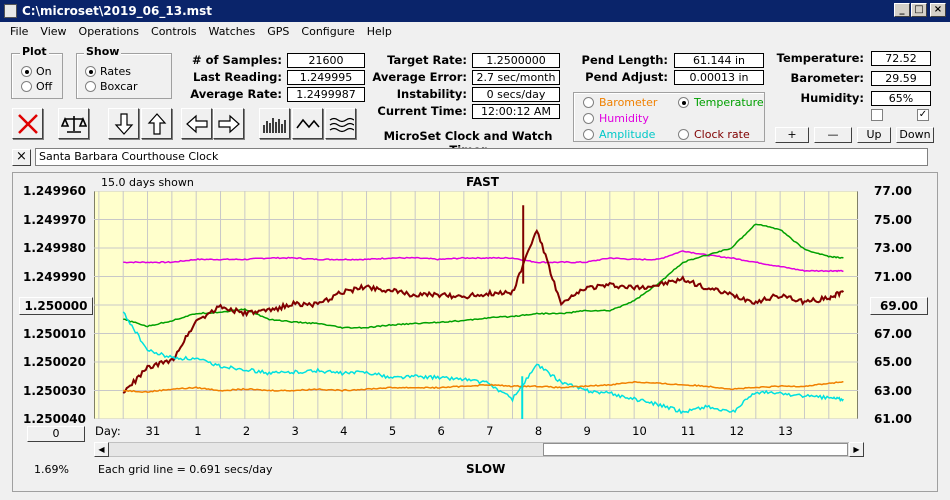 The width and height of the screenshot is (950, 500). Describe the element at coordinates (19, 32) in the screenshot. I see `menu-file: File` at that location.